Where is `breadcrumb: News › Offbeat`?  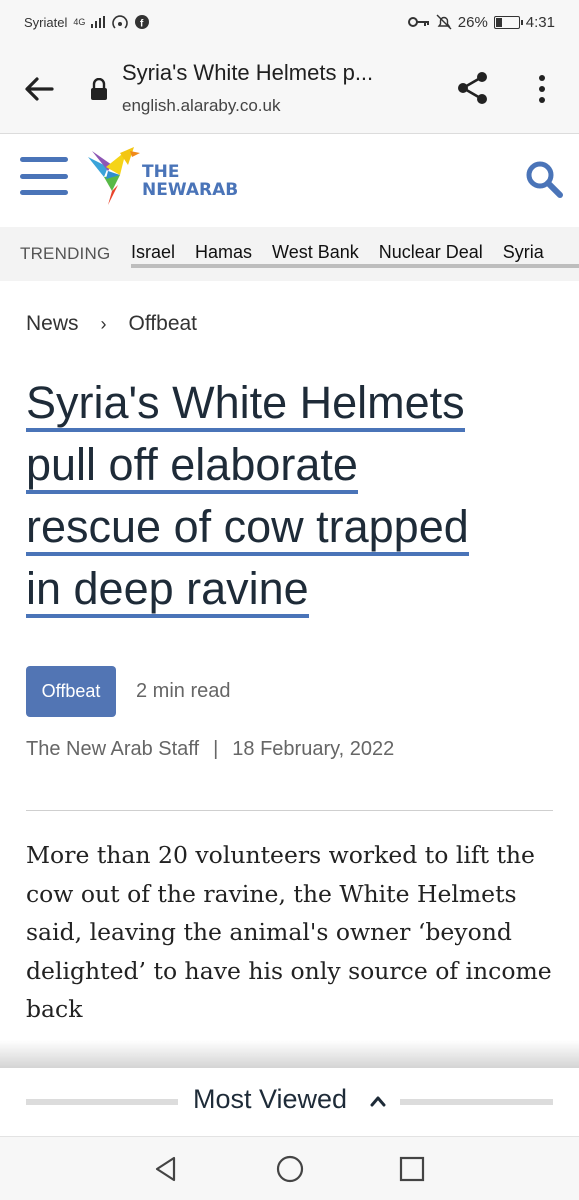 breadcrumb: News › Offbeat is located at coordinates (111, 324).